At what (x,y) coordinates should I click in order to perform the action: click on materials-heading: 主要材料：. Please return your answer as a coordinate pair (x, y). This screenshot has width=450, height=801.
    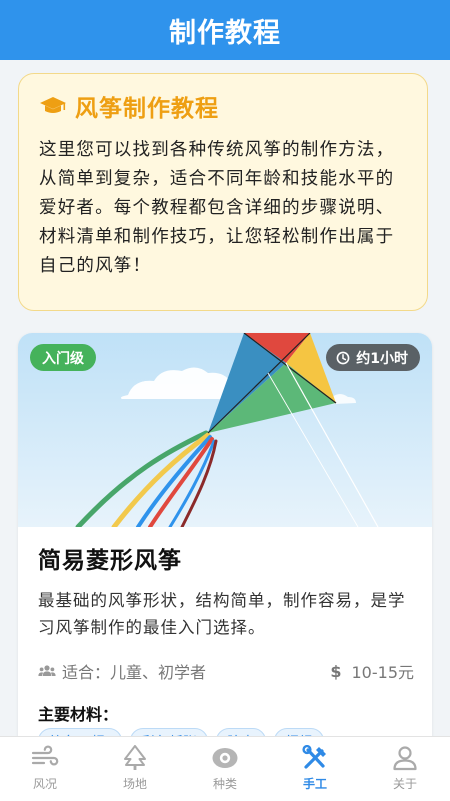
    Looking at the image, I should click on (78, 714).